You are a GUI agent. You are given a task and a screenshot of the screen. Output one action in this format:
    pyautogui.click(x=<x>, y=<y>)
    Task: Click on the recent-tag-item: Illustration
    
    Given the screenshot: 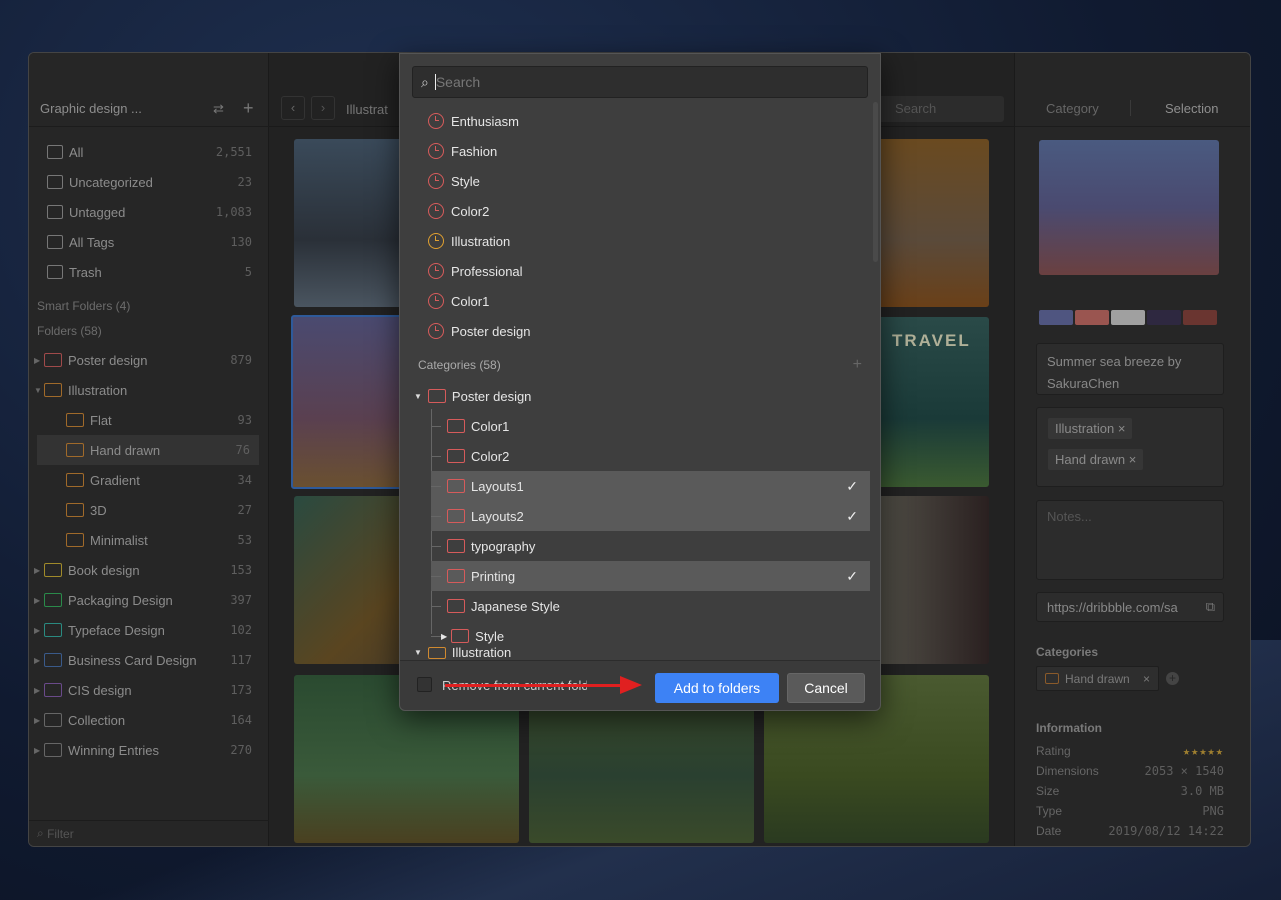 What is the action you would take?
    pyautogui.click(x=635, y=241)
    